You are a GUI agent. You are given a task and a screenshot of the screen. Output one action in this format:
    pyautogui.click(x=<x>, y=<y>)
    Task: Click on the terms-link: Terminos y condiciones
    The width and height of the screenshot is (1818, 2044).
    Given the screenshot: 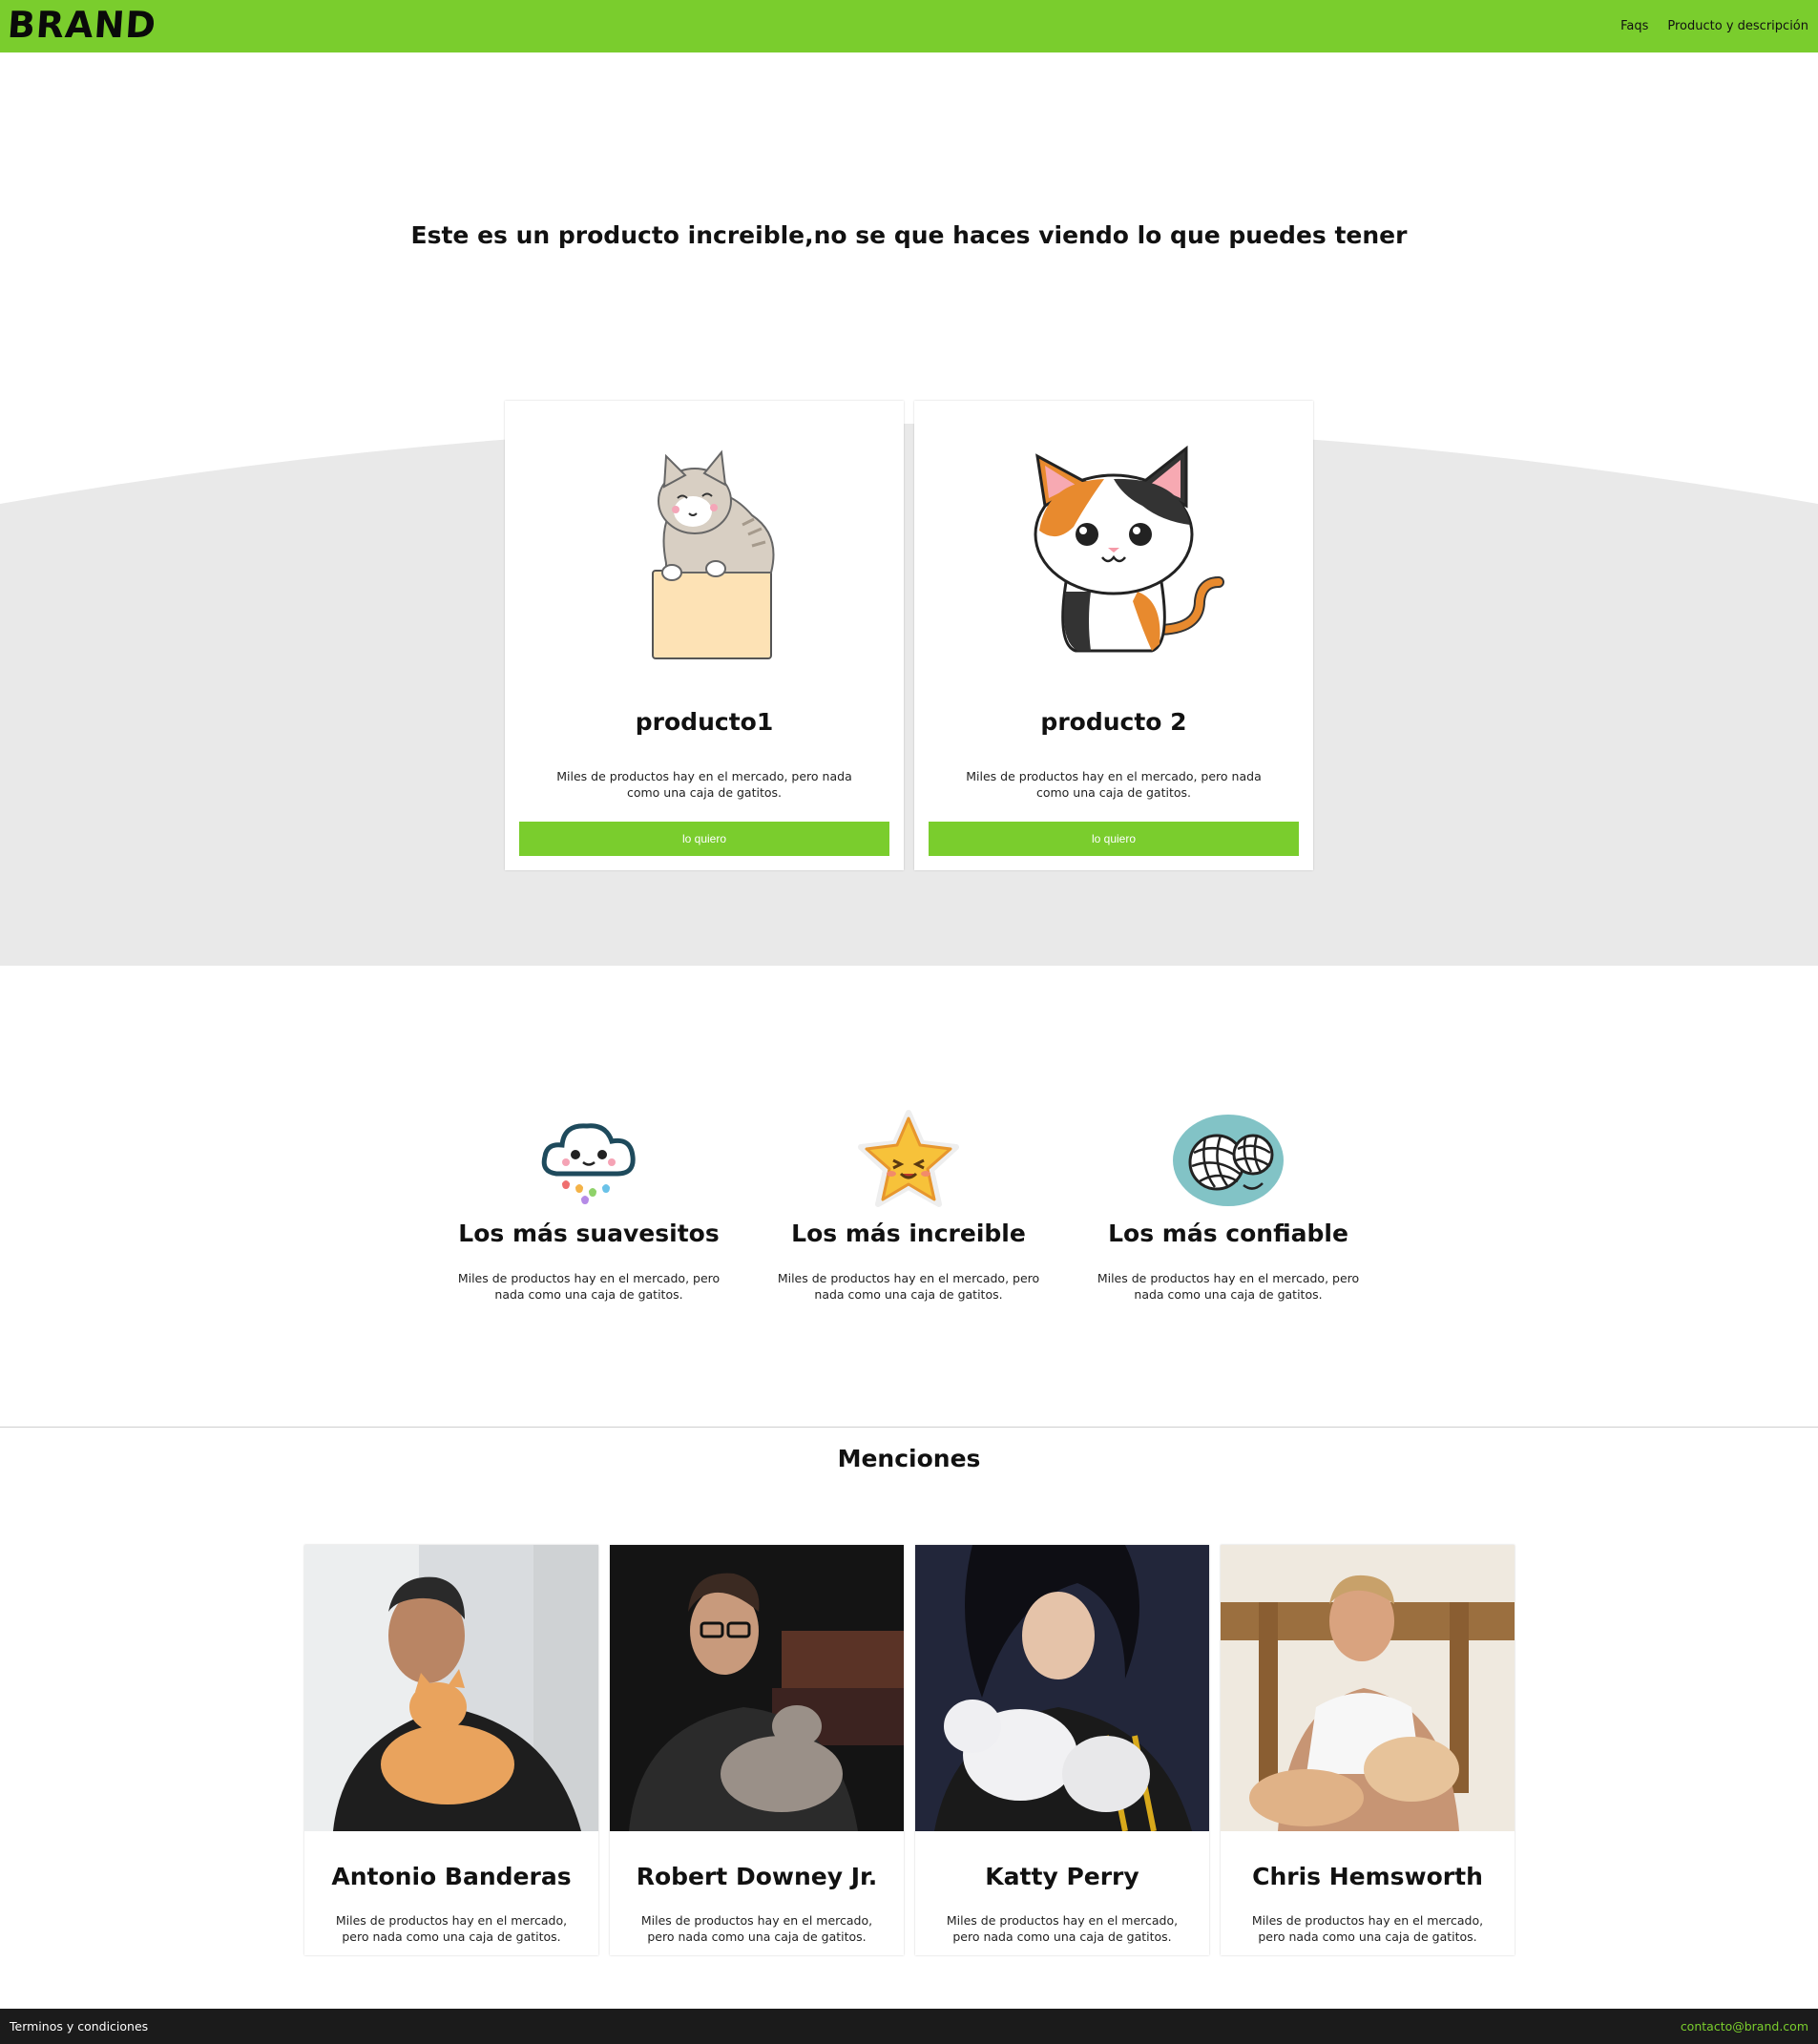 What is the action you would take?
    pyautogui.click(x=79, y=2026)
    